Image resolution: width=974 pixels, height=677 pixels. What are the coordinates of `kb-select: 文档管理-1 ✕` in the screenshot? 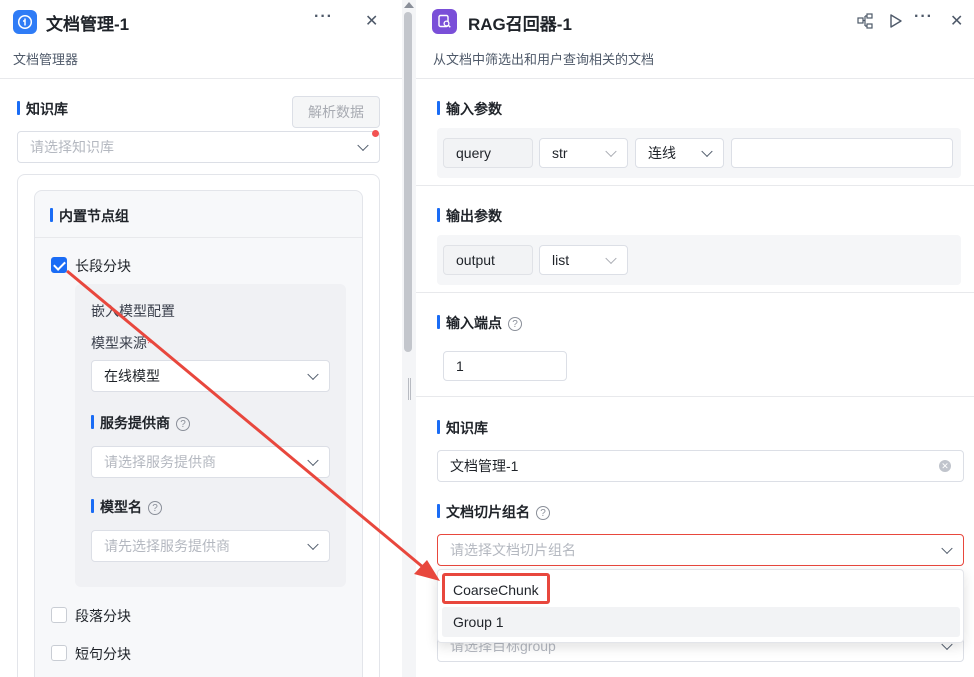 It's located at (700, 466).